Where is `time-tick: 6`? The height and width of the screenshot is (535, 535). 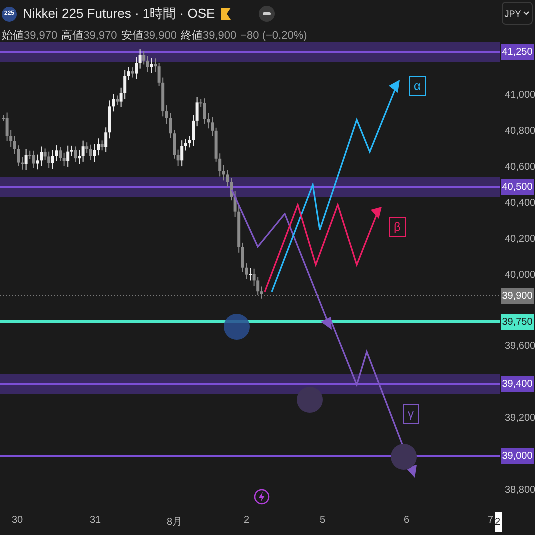
time-tick: 6 is located at coordinates (407, 520).